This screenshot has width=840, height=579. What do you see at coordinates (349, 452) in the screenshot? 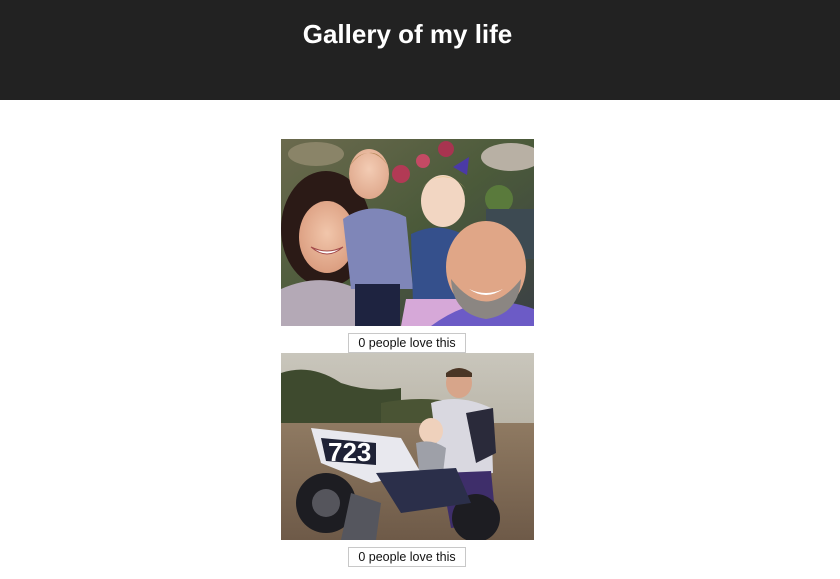
I see `svg-text: 723` at bounding box center [349, 452].